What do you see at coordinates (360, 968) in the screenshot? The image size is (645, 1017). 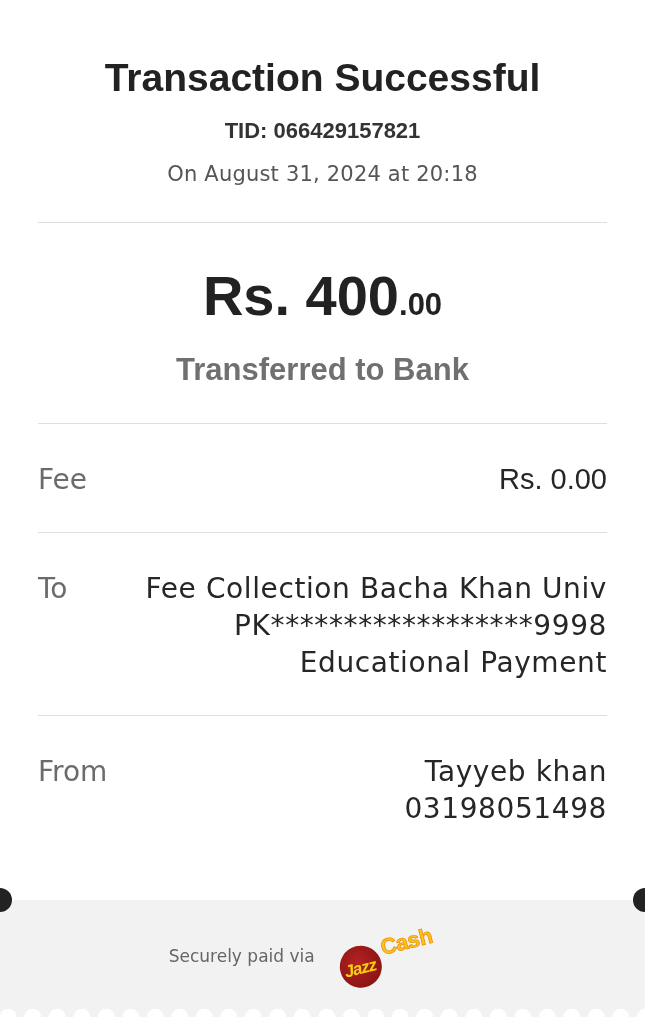 I see `logo-text: Jazz` at bounding box center [360, 968].